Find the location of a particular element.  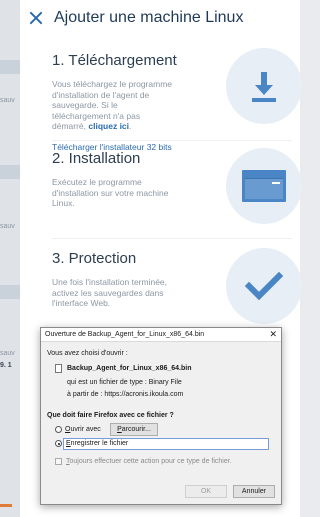

background-accent-bar is located at coordinates (6, 505).